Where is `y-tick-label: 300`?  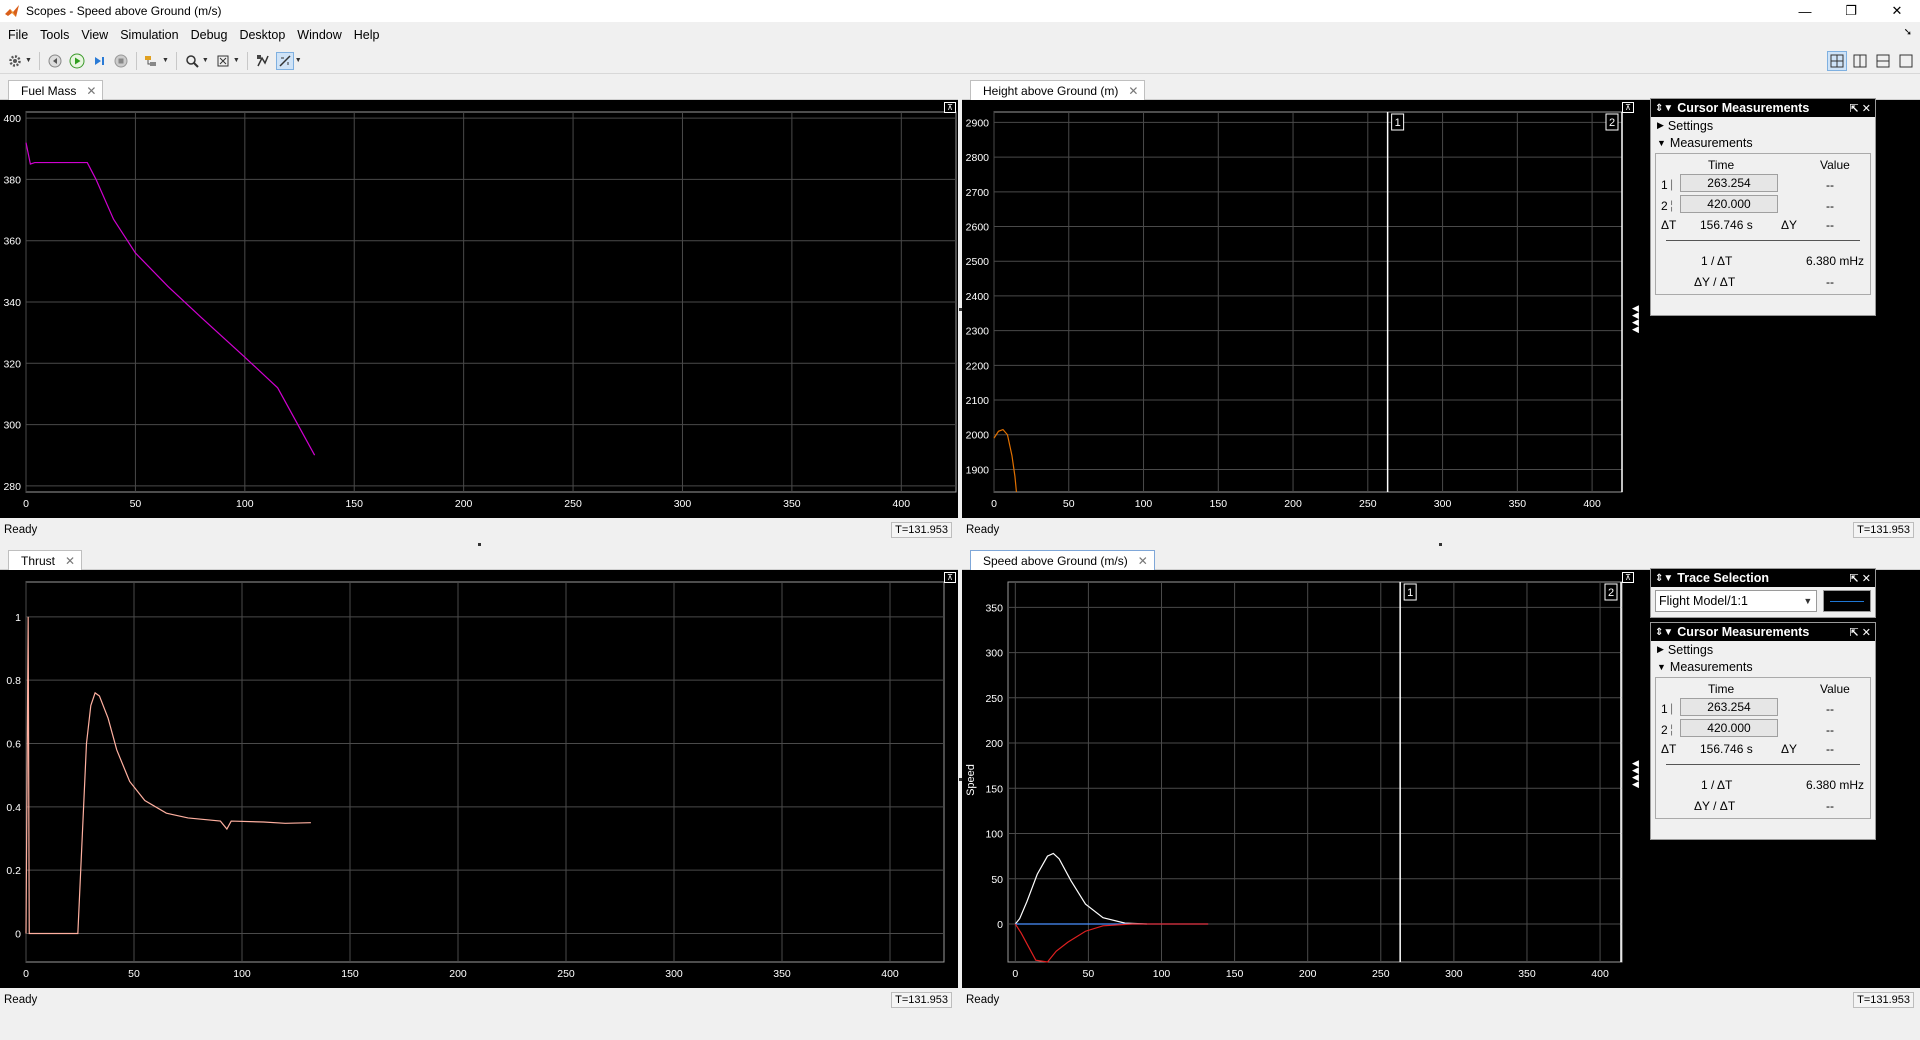
y-tick-label: 300 is located at coordinates (12, 426).